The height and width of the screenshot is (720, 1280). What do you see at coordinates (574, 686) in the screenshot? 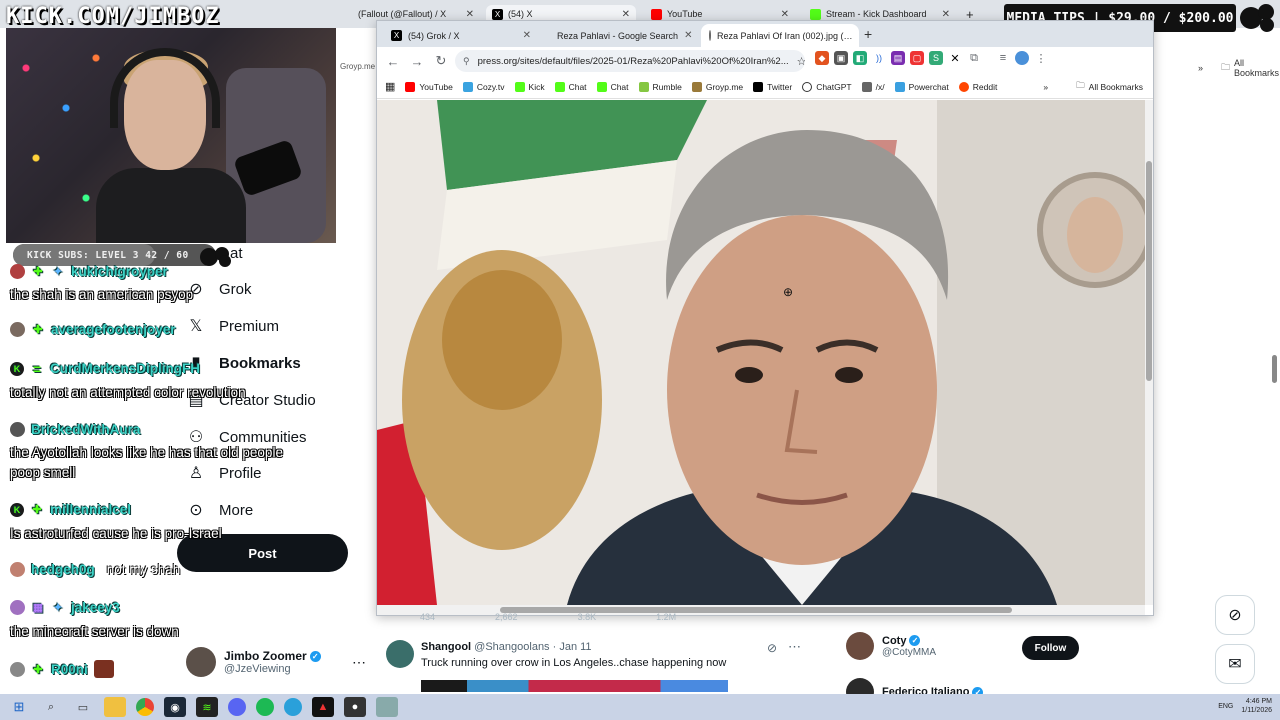
I see `tweet-media` at bounding box center [574, 686].